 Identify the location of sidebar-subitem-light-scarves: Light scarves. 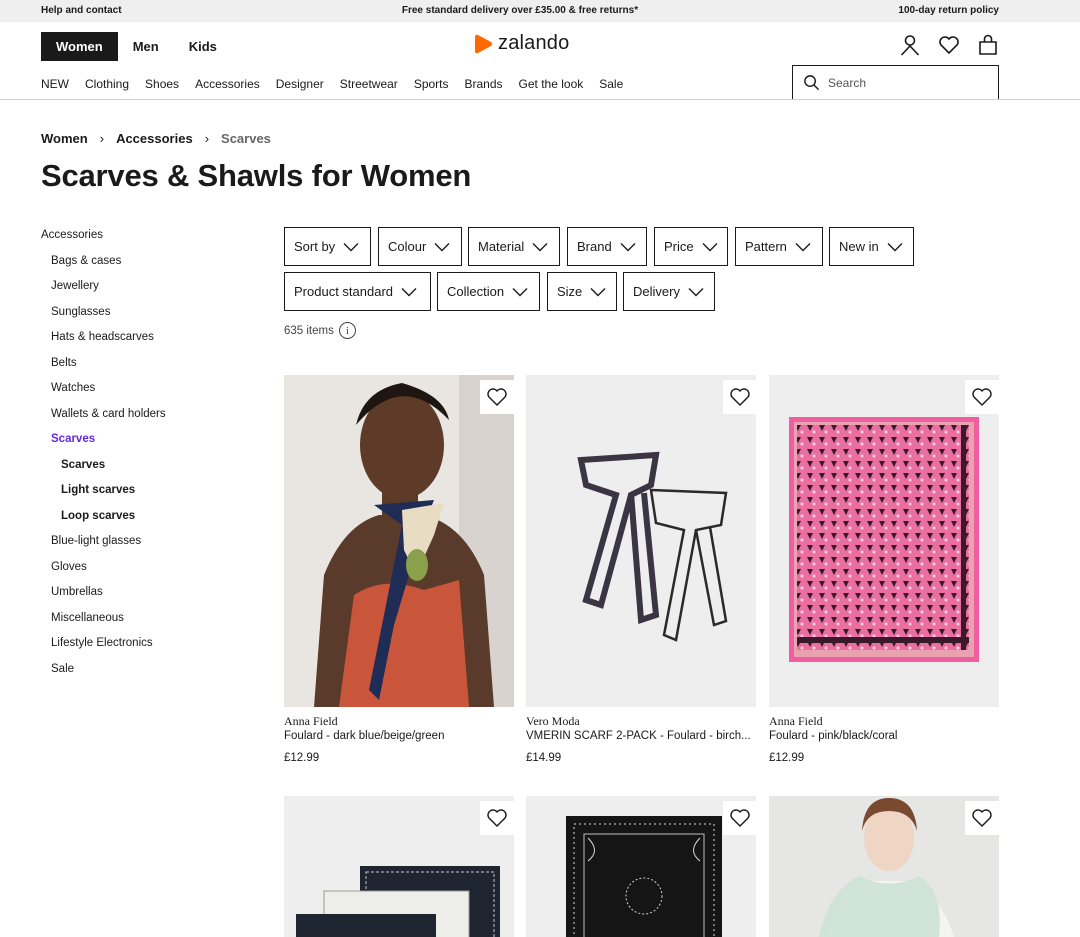
(98, 490).